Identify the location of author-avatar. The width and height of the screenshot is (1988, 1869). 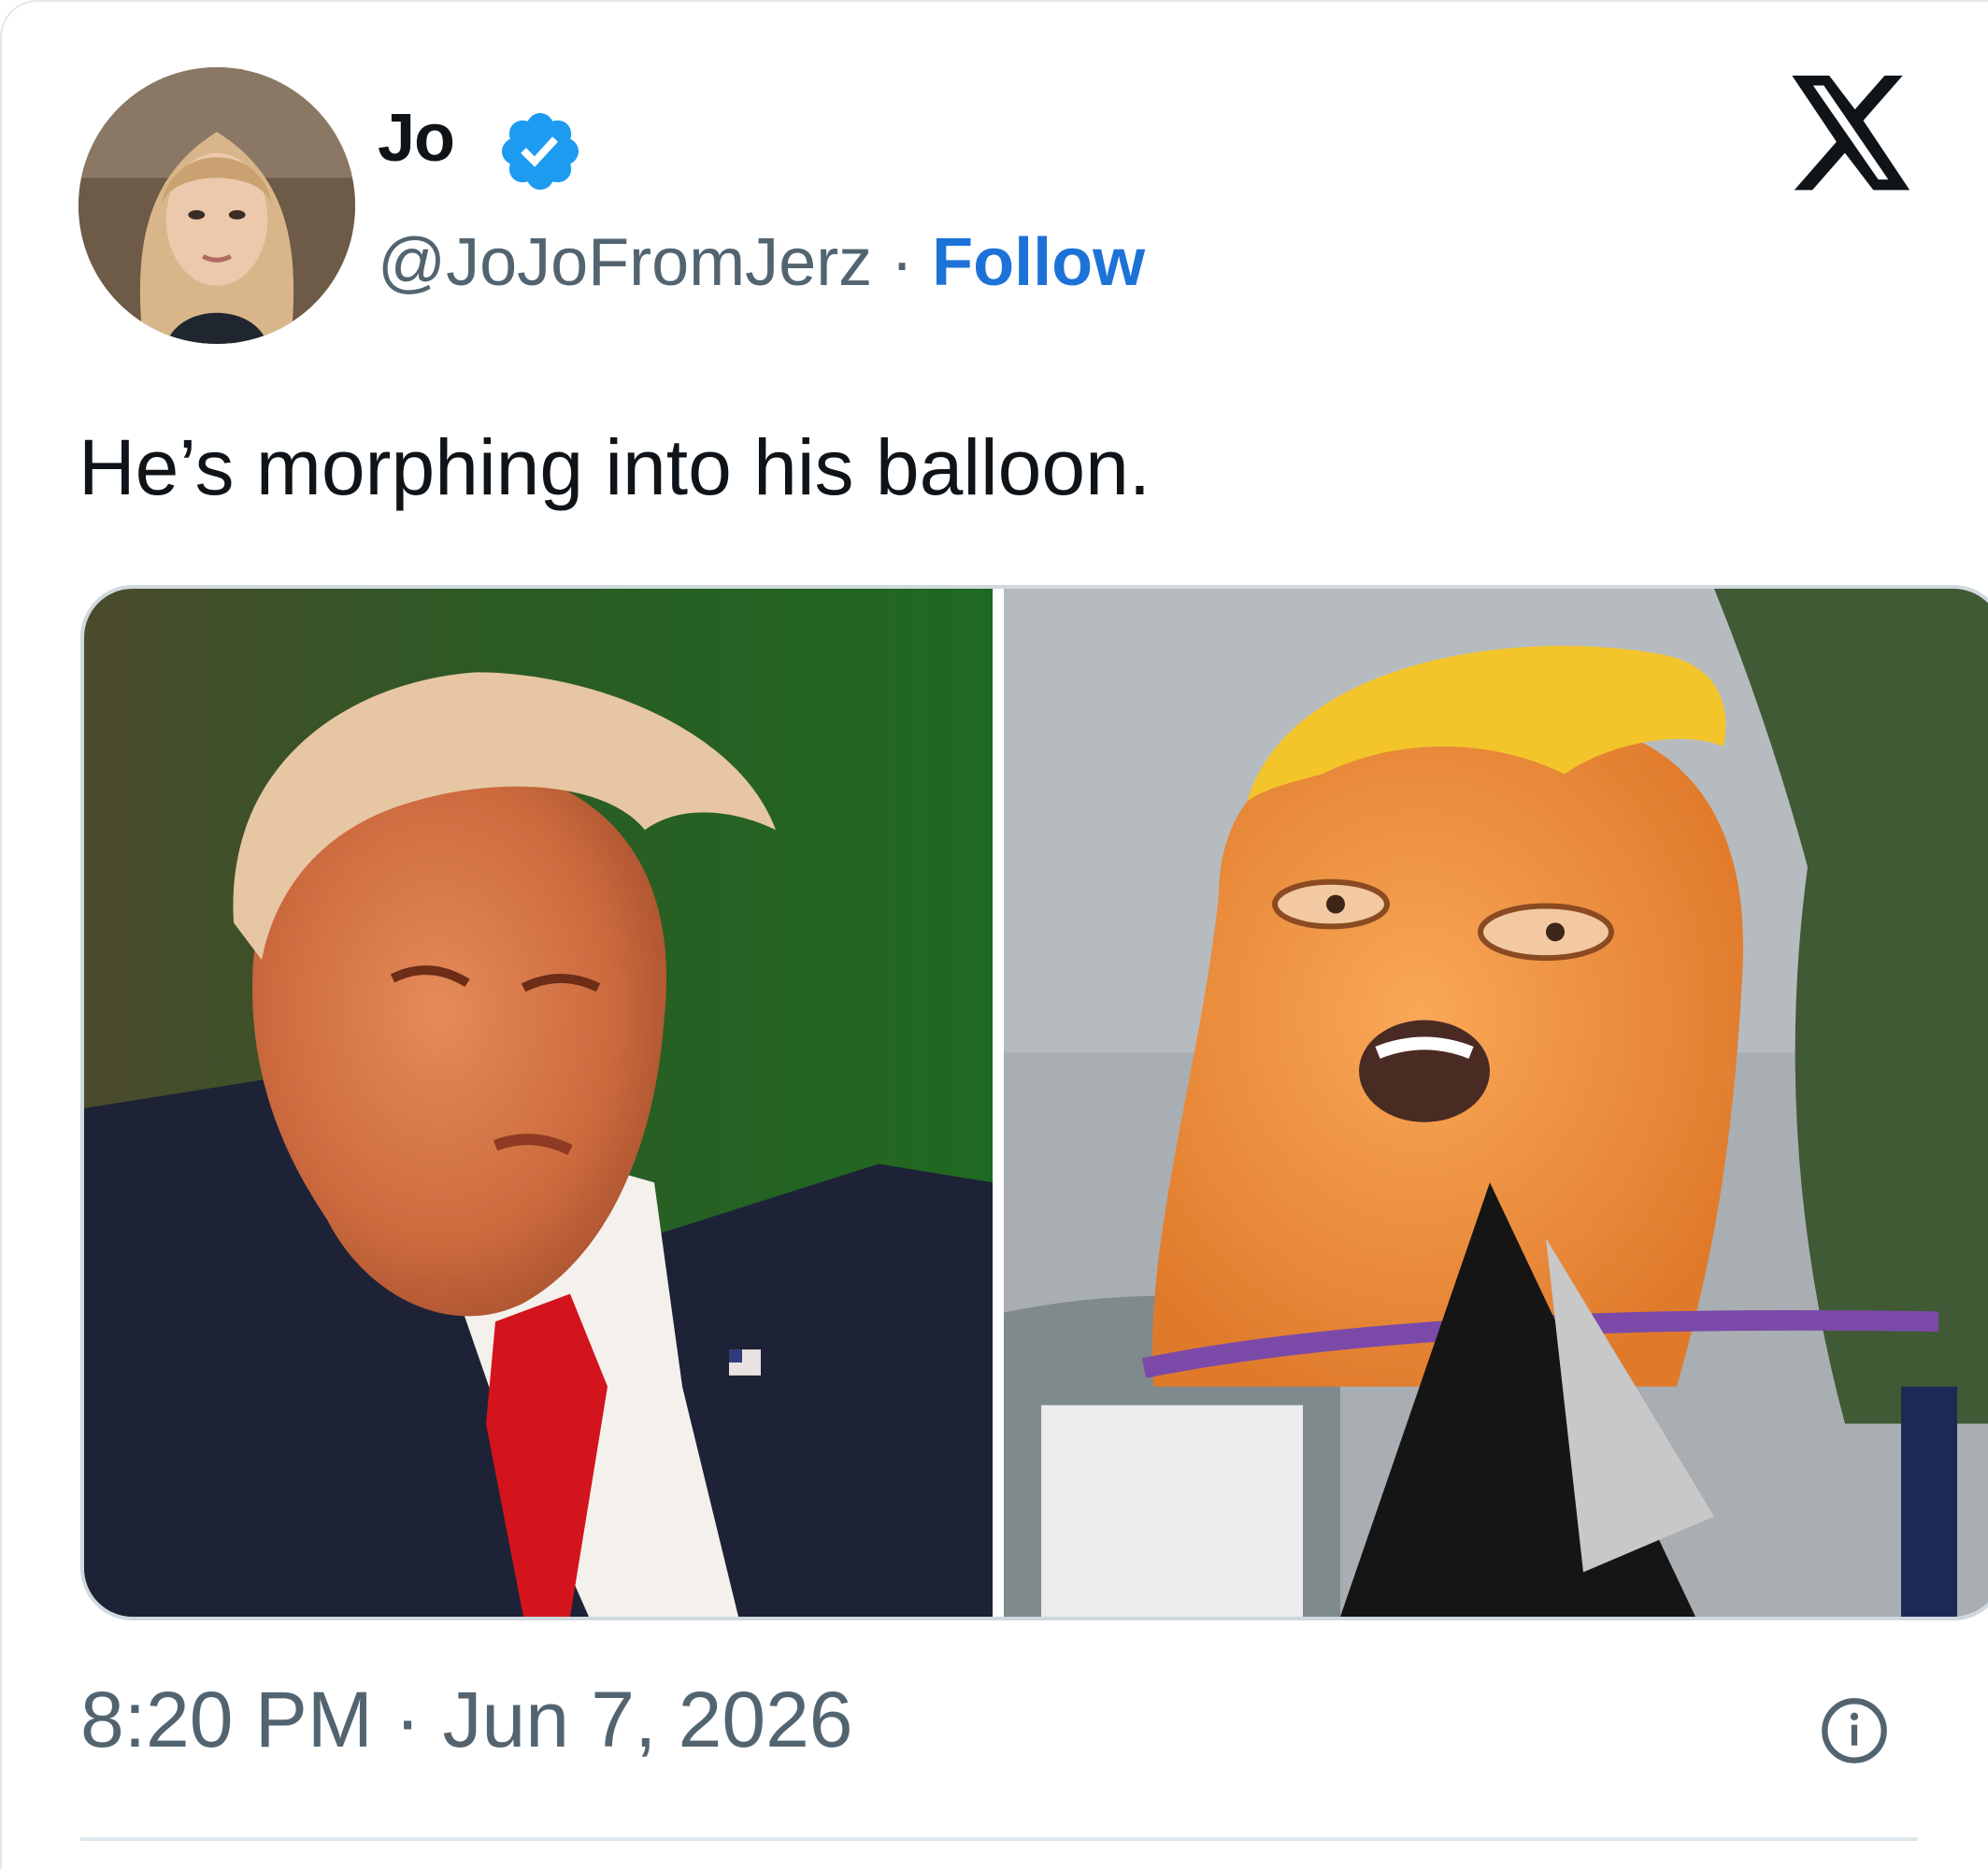
(217, 205).